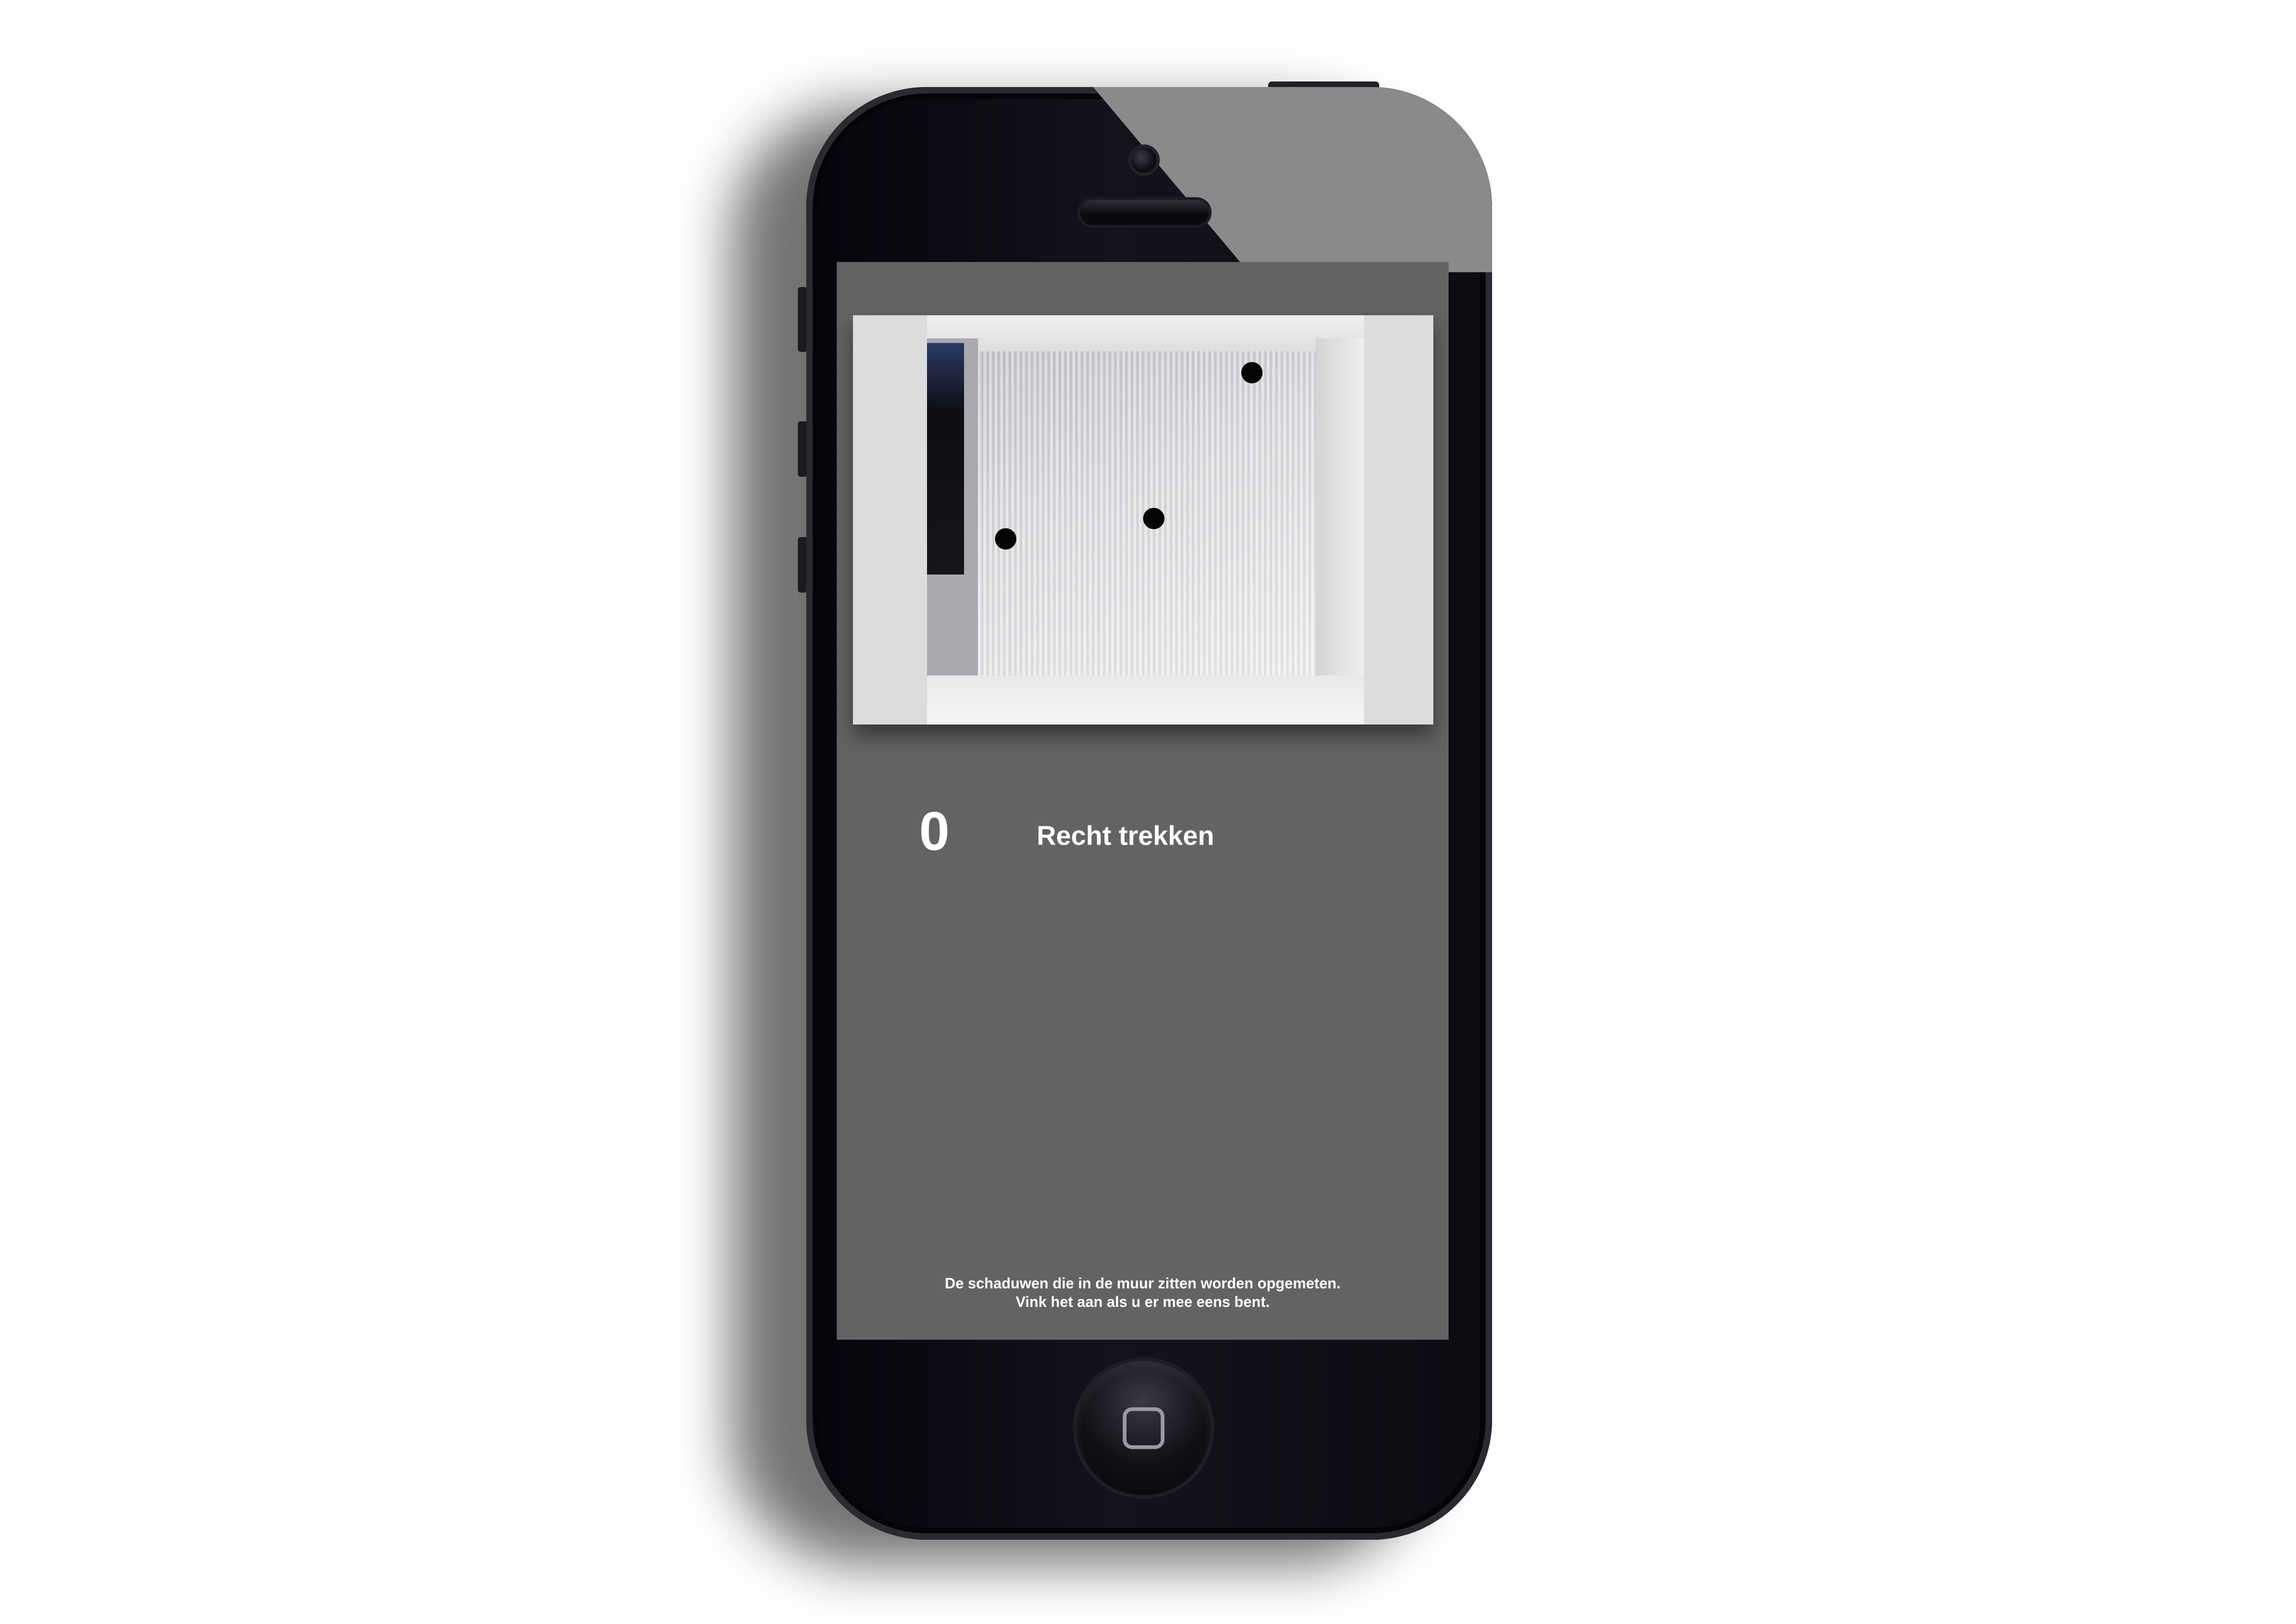  Describe the element at coordinates (1125, 836) in the screenshot. I see `step-title: Recht trekken` at that location.